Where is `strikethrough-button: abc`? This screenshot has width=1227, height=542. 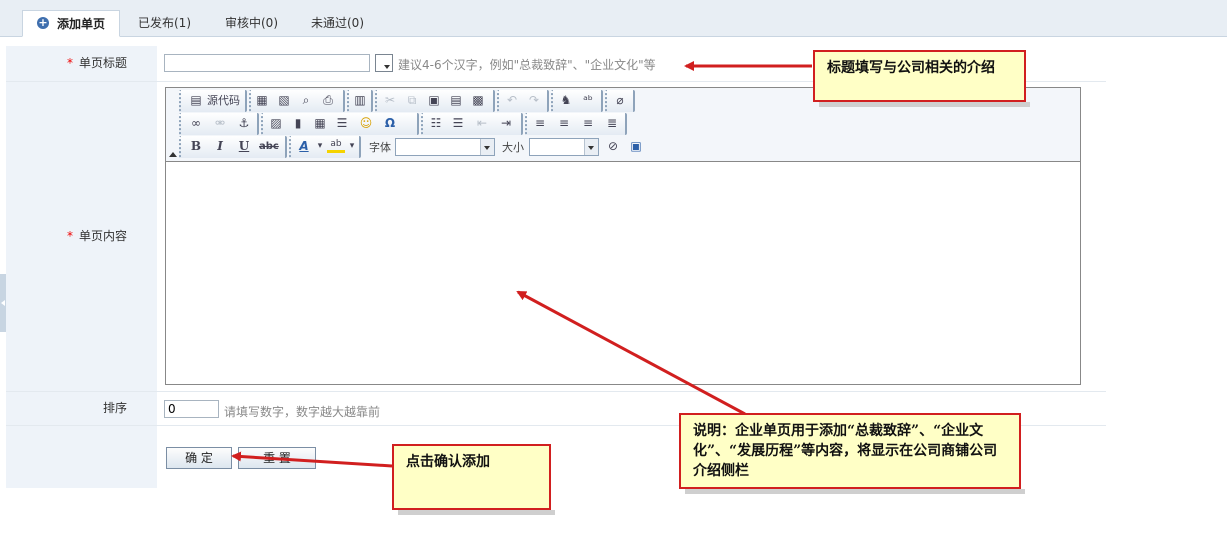
strikethrough-button: abc is located at coordinates (269, 146).